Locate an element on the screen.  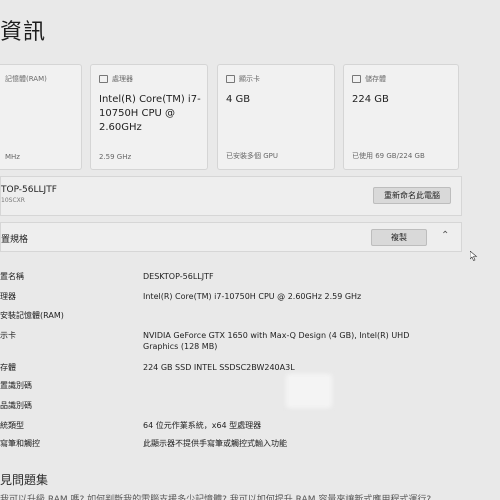
chevron-up-icon: ⌃ is located at coordinates (445, 235).